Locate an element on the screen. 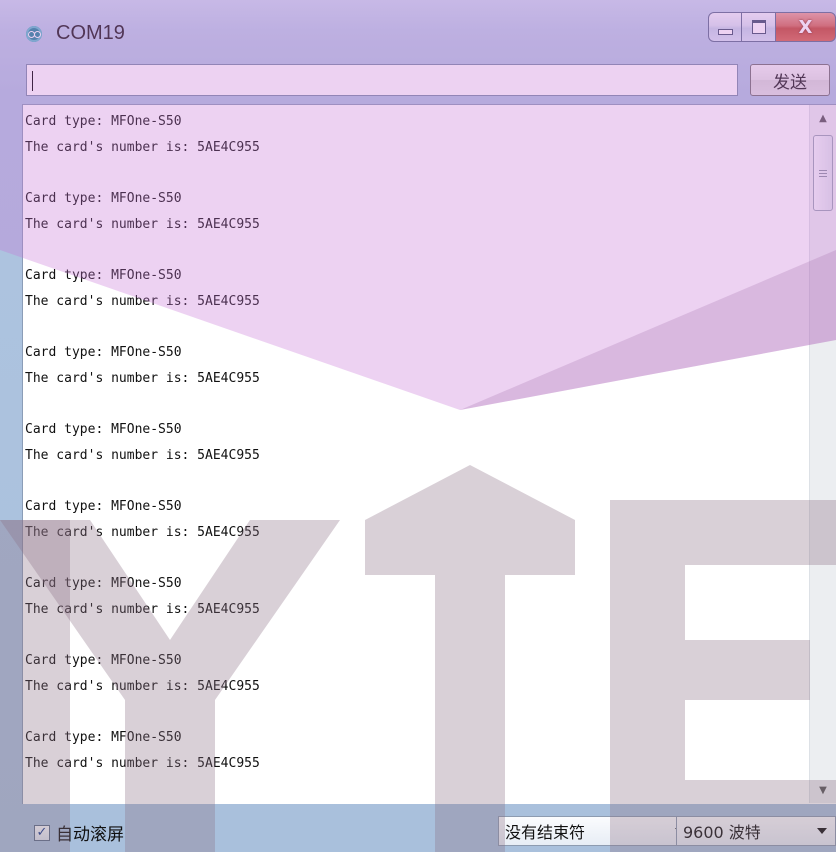 The width and height of the screenshot is (836, 852). line-ending-select: 没有结束符 is located at coordinates (596, 831).